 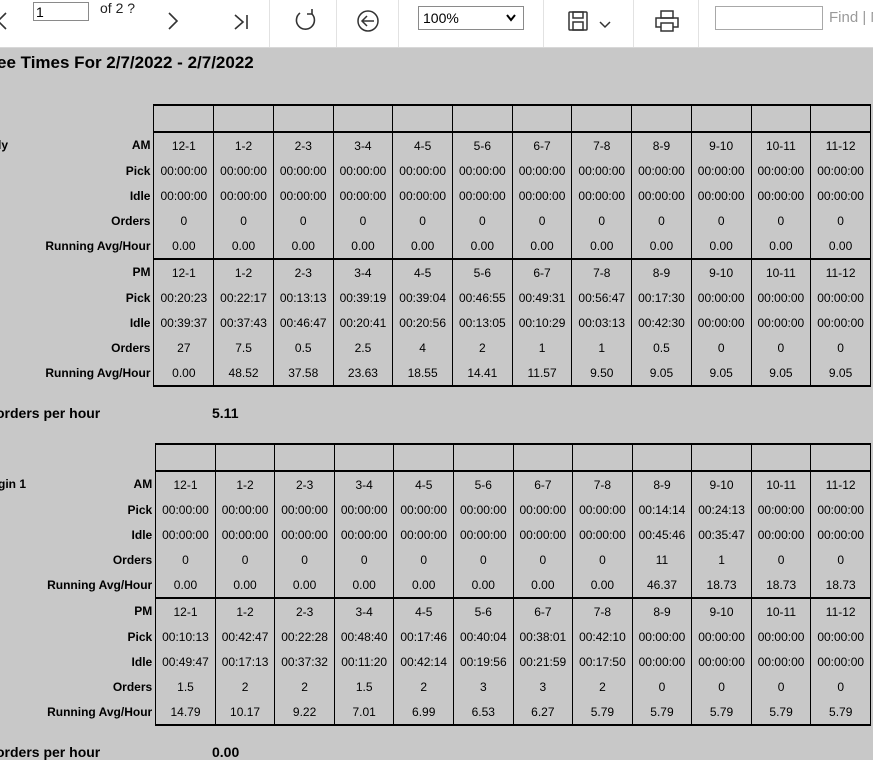 I want to click on zoom-select: 100%, so click(x=471, y=18).